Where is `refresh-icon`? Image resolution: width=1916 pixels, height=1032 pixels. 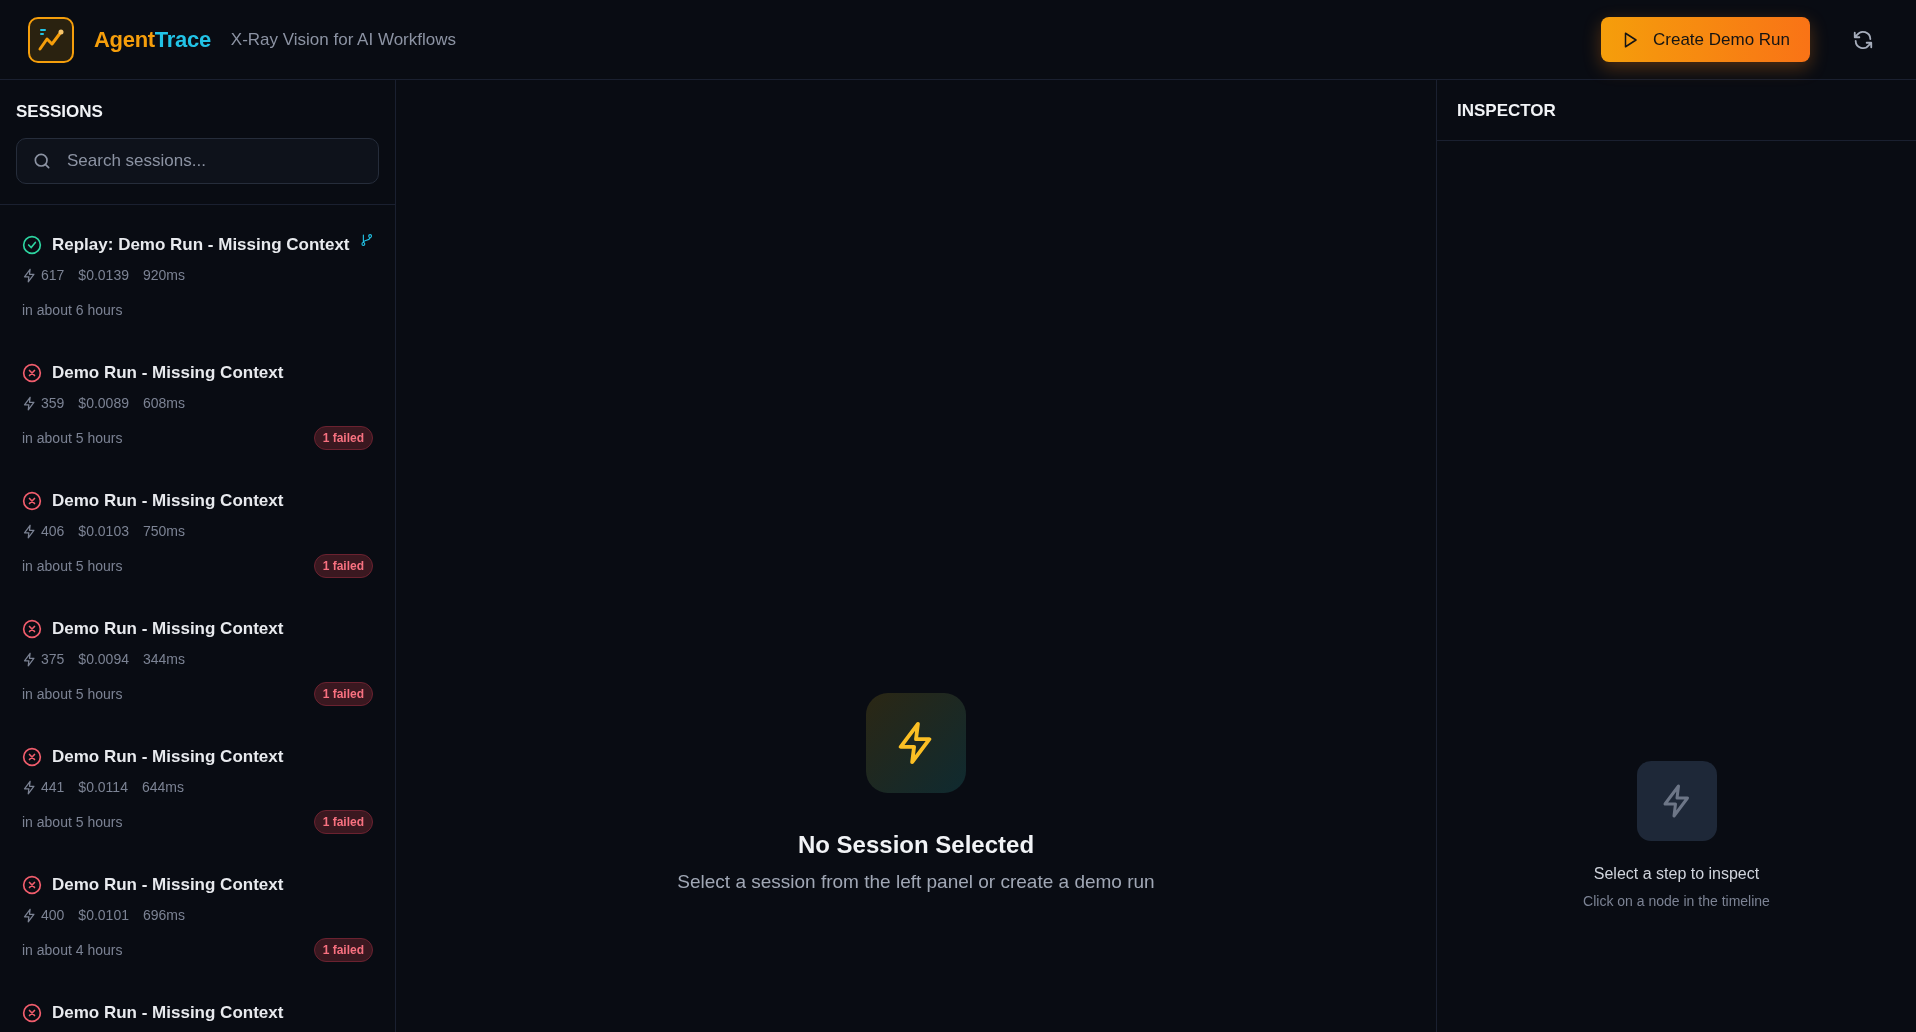
refresh-icon is located at coordinates (1863, 39).